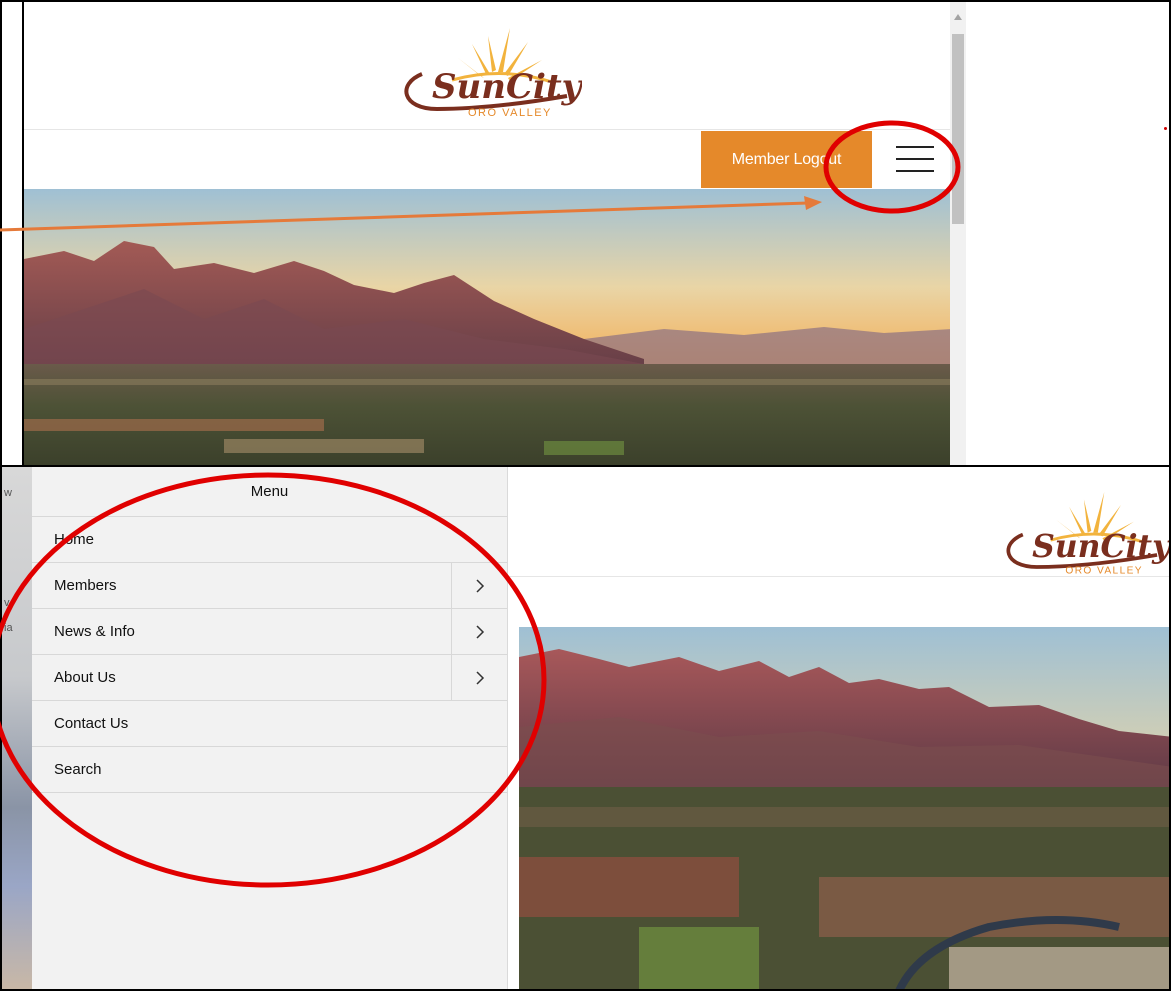 The height and width of the screenshot is (991, 1171). Describe the element at coordinates (1165, 128) in the screenshot. I see `annotation-dot` at that location.